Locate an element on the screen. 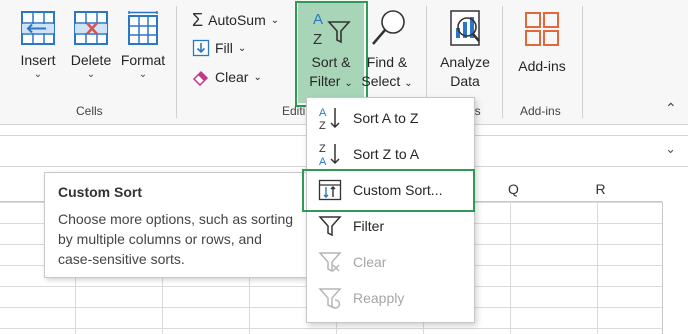  add-ins-grid-icon is located at coordinates (542, 29).